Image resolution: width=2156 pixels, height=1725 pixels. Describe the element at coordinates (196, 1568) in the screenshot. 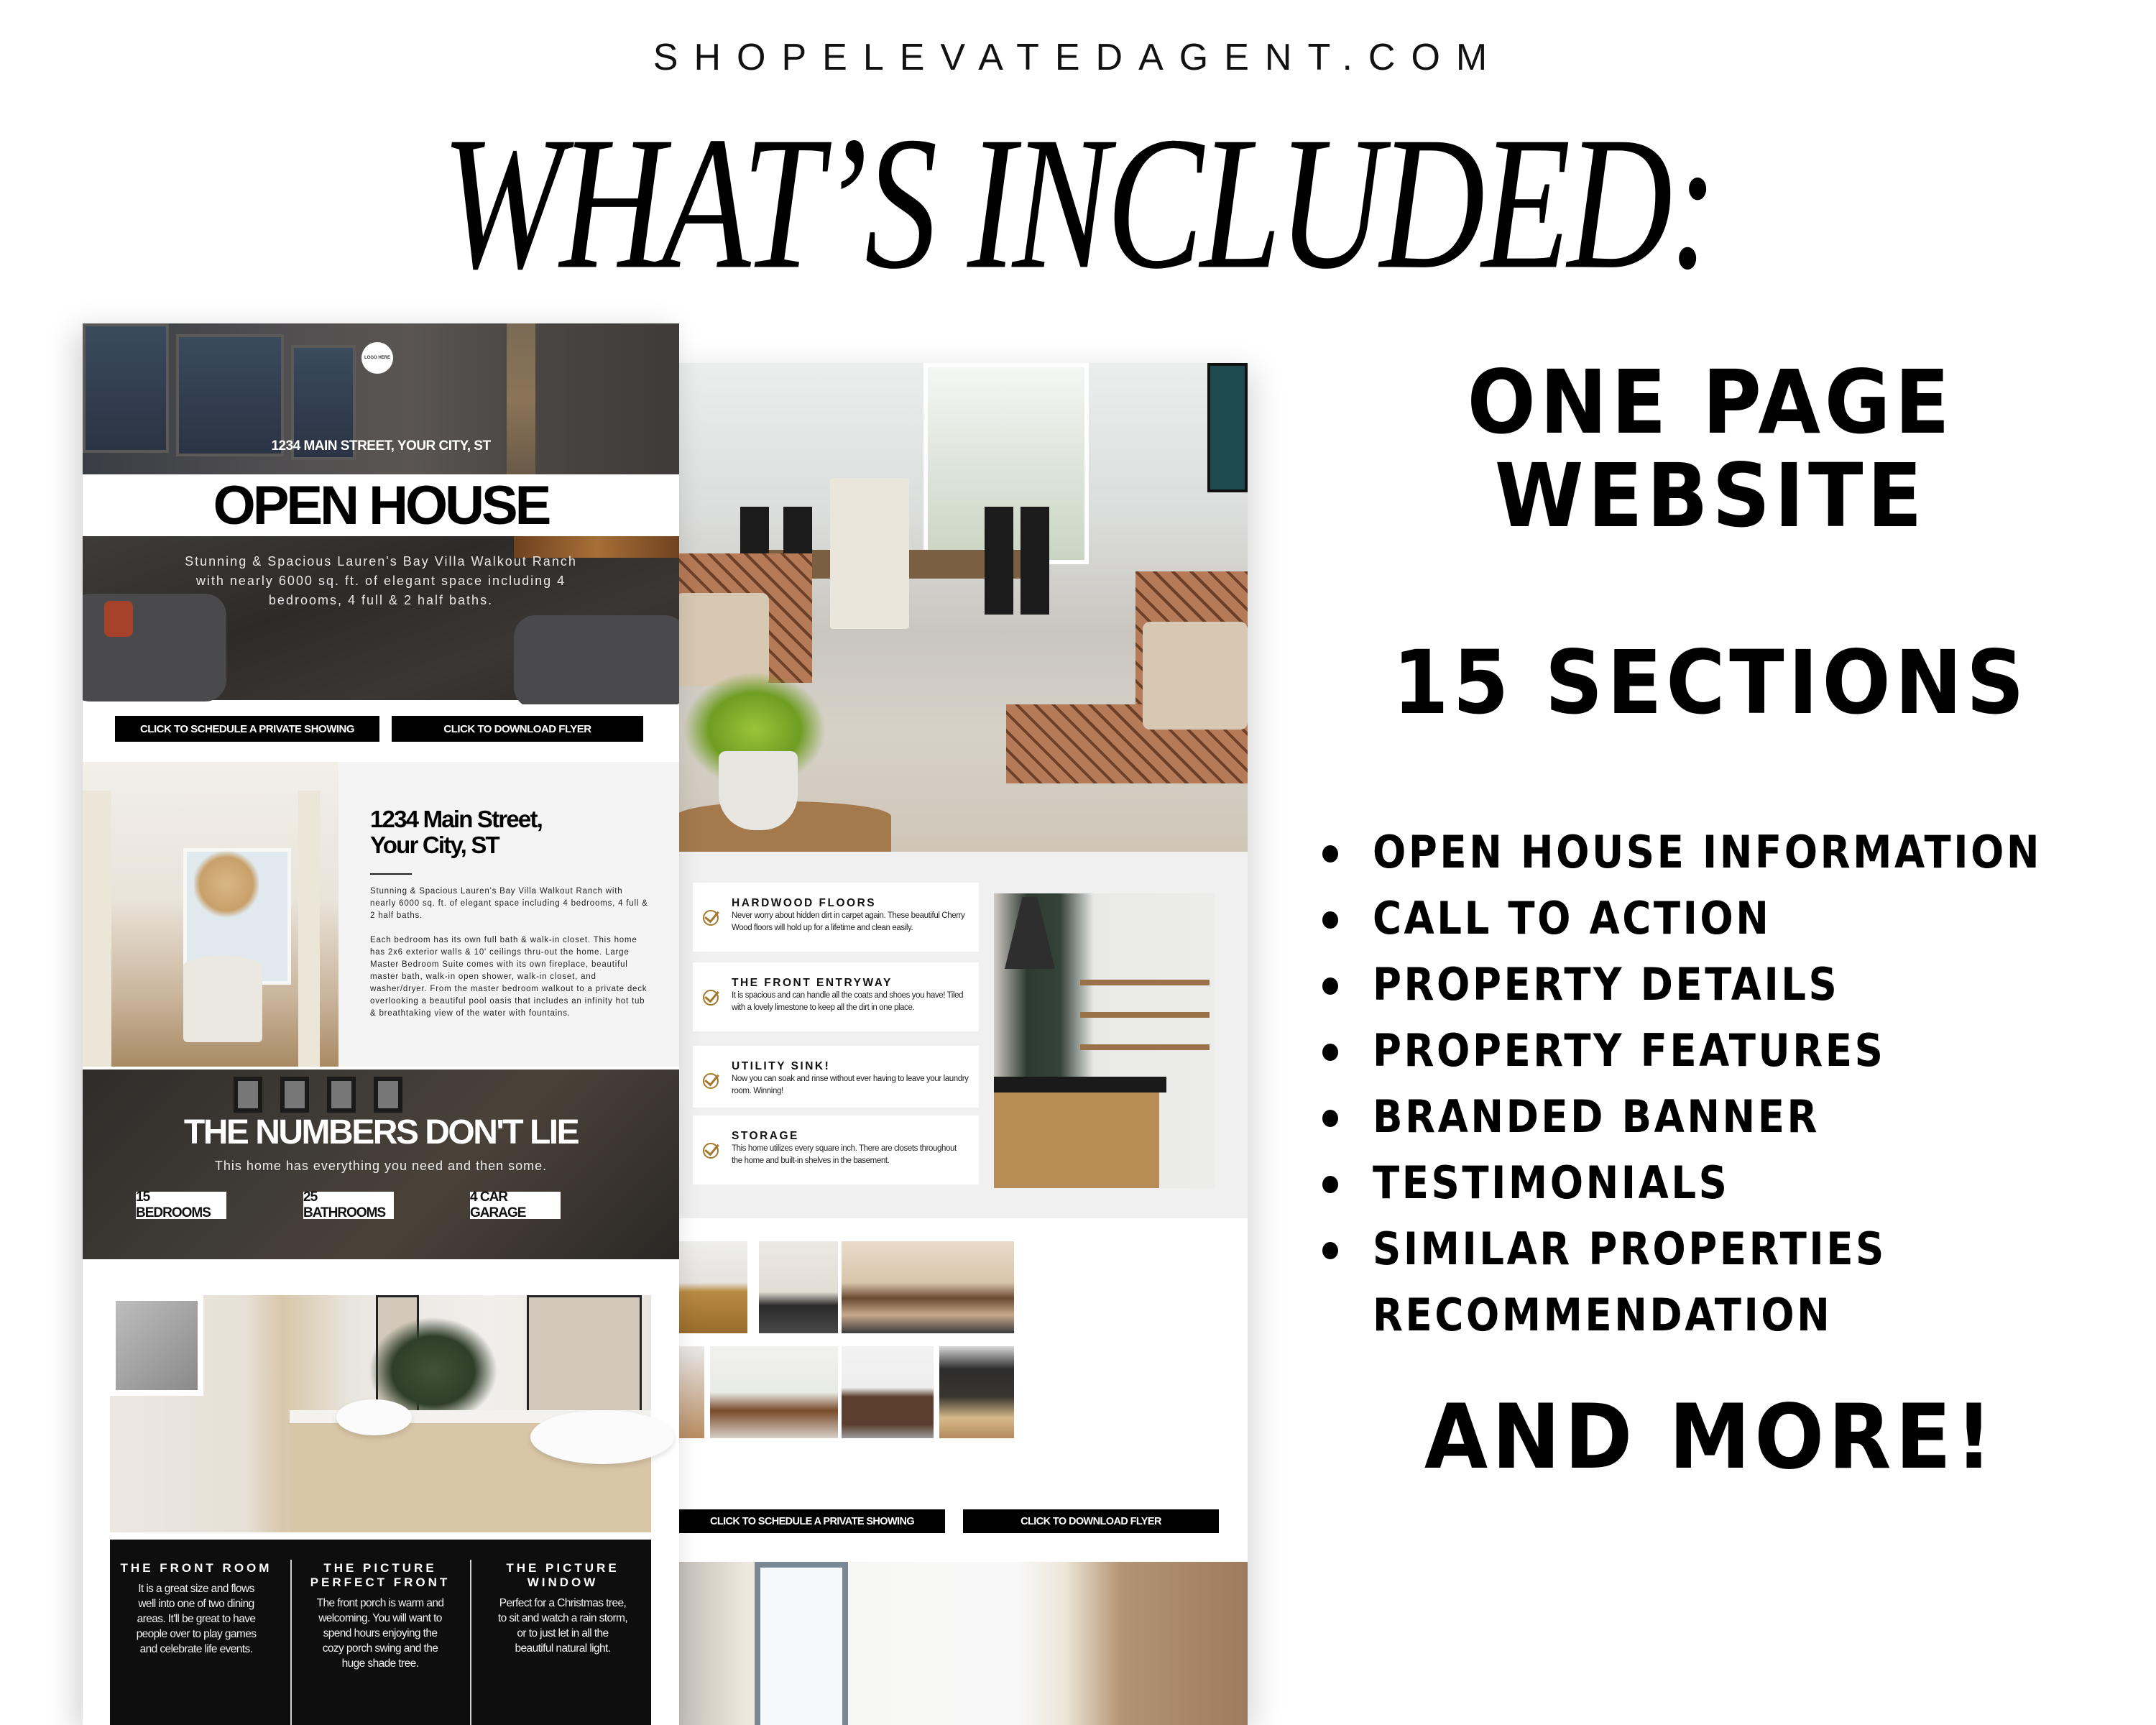

I see `highlight-title: THE FRONT ROOM` at that location.